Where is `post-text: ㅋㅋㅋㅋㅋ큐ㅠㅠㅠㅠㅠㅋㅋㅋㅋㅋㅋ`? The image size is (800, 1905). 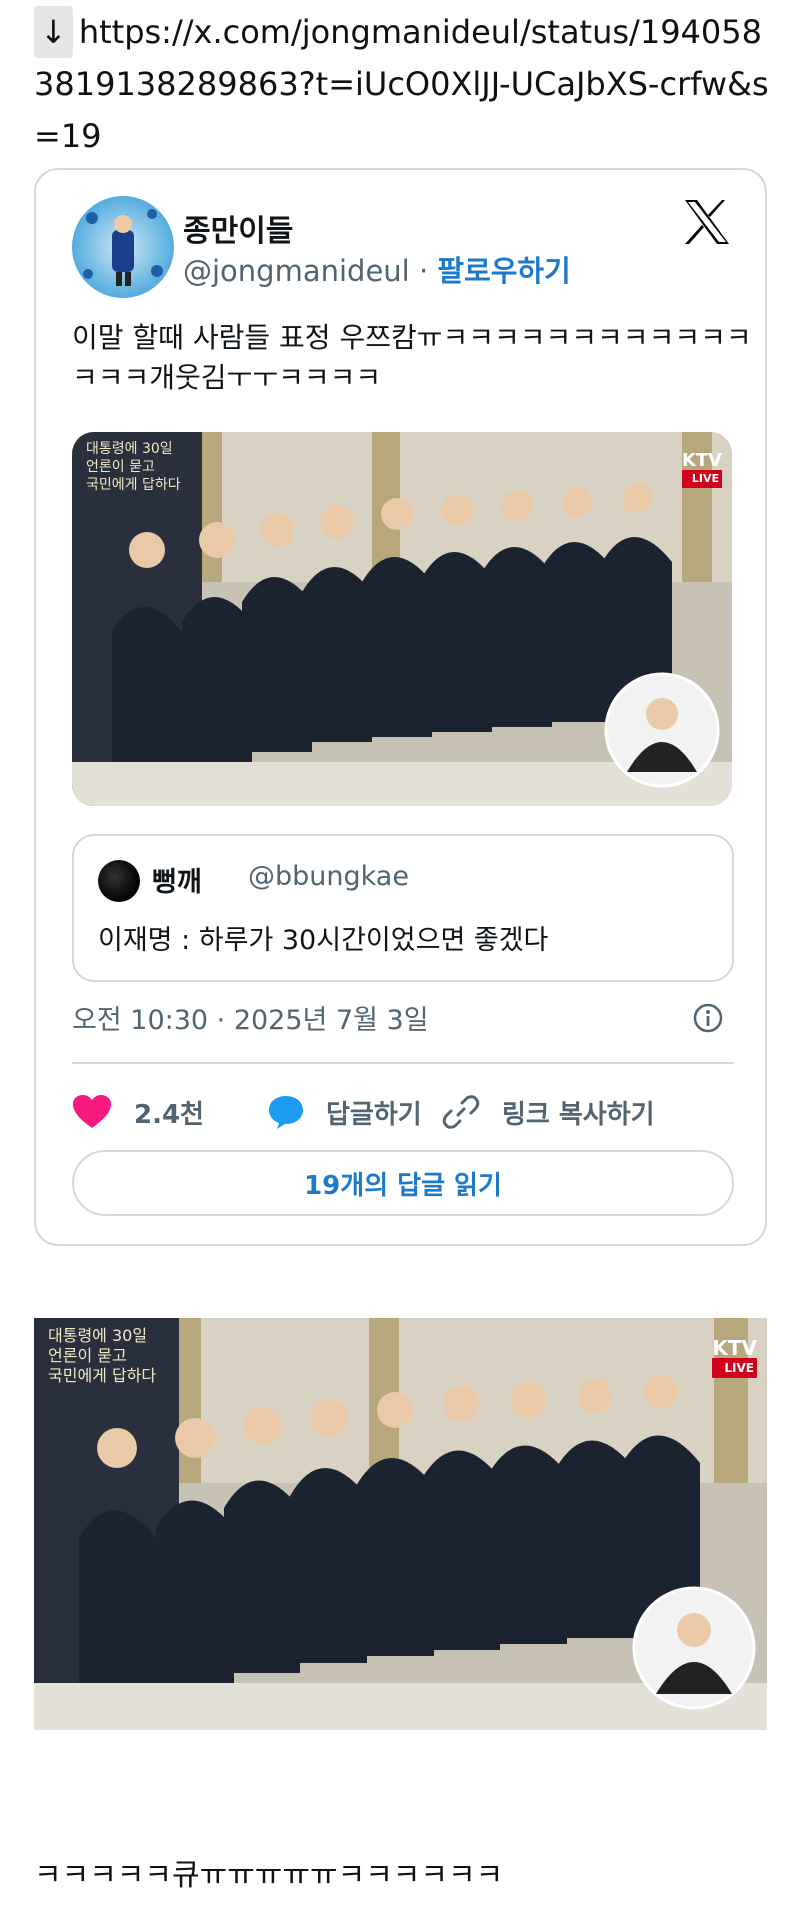 post-text: ㅋㅋㅋㅋㅋ큐ㅠㅠㅠㅠㅠㅋㅋㅋㅋㅋㅋ is located at coordinates (269, 1875).